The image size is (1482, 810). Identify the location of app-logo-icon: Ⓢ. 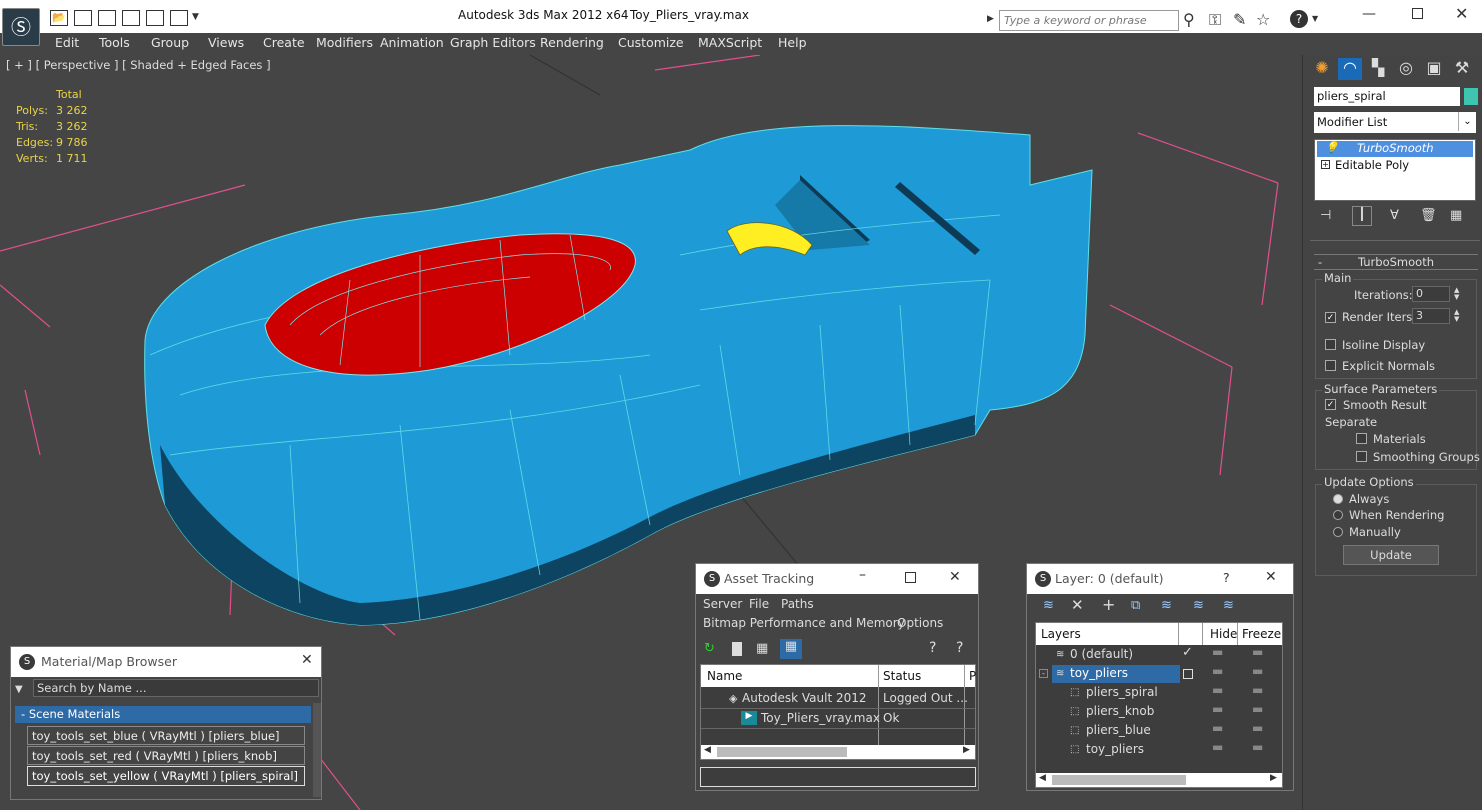
(21, 27).